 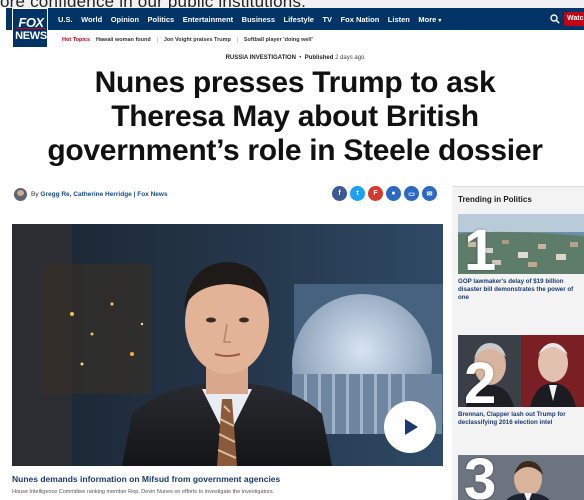 I want to click on hot-topic-link: Hawaii woman found, so click(x=126, y=40).